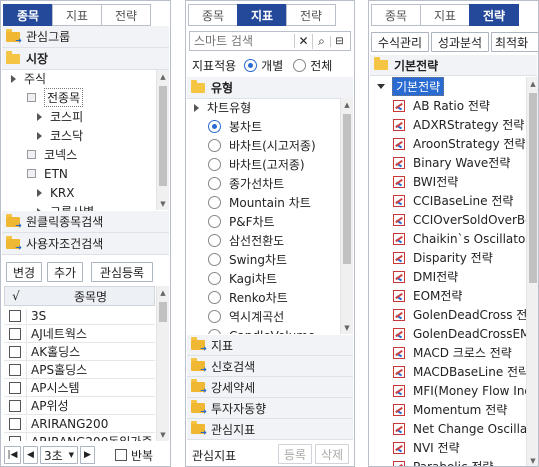 The height and width of the screenshot is (467, 539). What do you see at coordinates (460, 428) in the screenshot?
I see `strategy-item: Net Change Oscillator` at bounding box center [460, 428].